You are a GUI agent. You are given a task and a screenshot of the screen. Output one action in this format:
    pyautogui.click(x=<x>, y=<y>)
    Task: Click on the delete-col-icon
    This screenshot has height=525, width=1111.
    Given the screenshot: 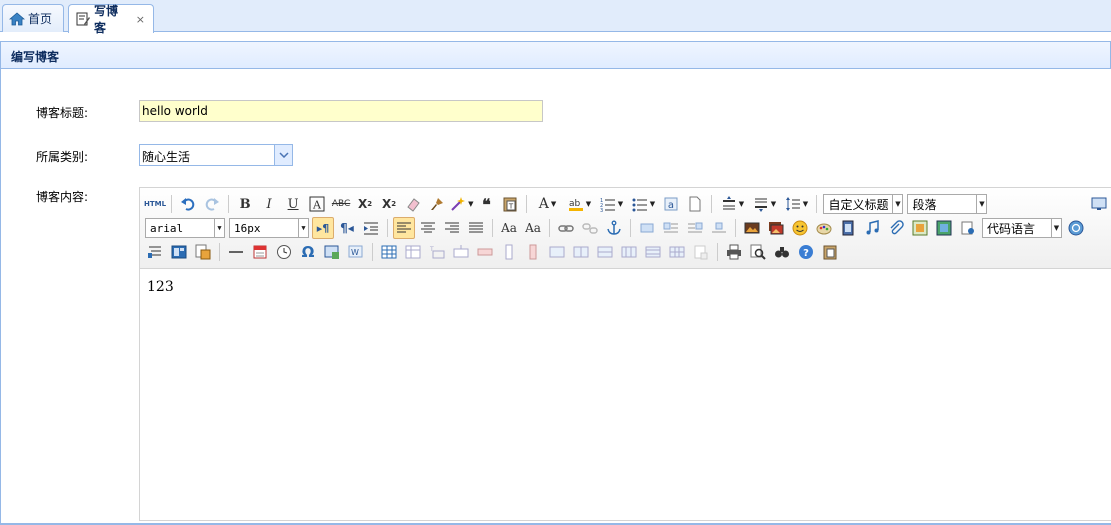 What is the action you would take?
    pyautogui.click(x=533, y=252)
    